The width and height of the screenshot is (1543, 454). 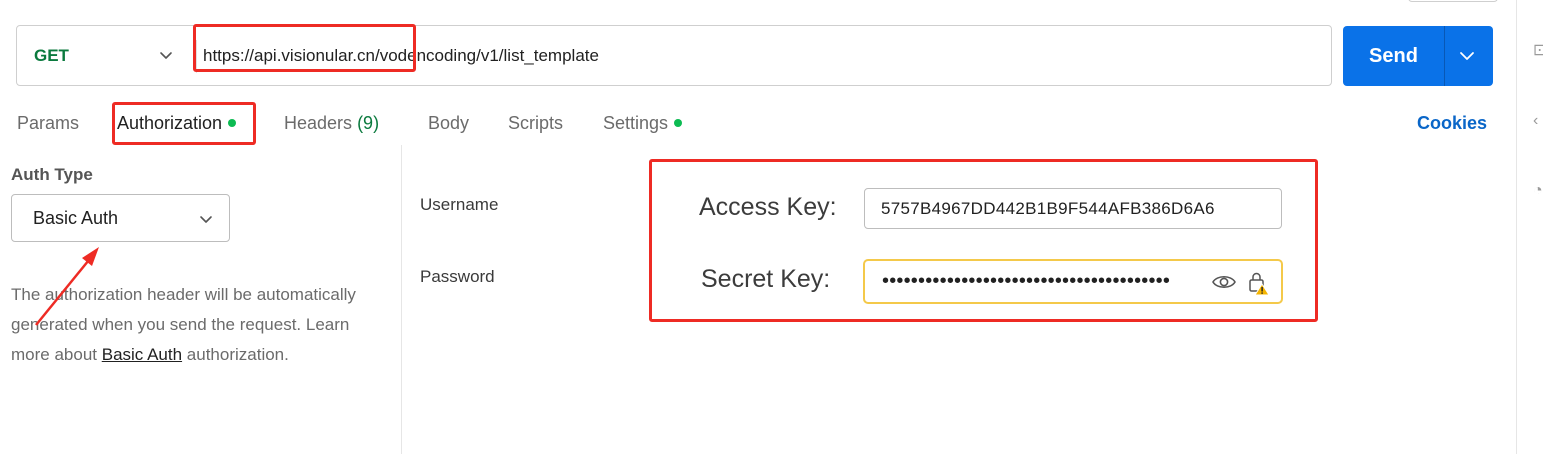 I want to click on tab-label: Body, so click(x=449, y=123).